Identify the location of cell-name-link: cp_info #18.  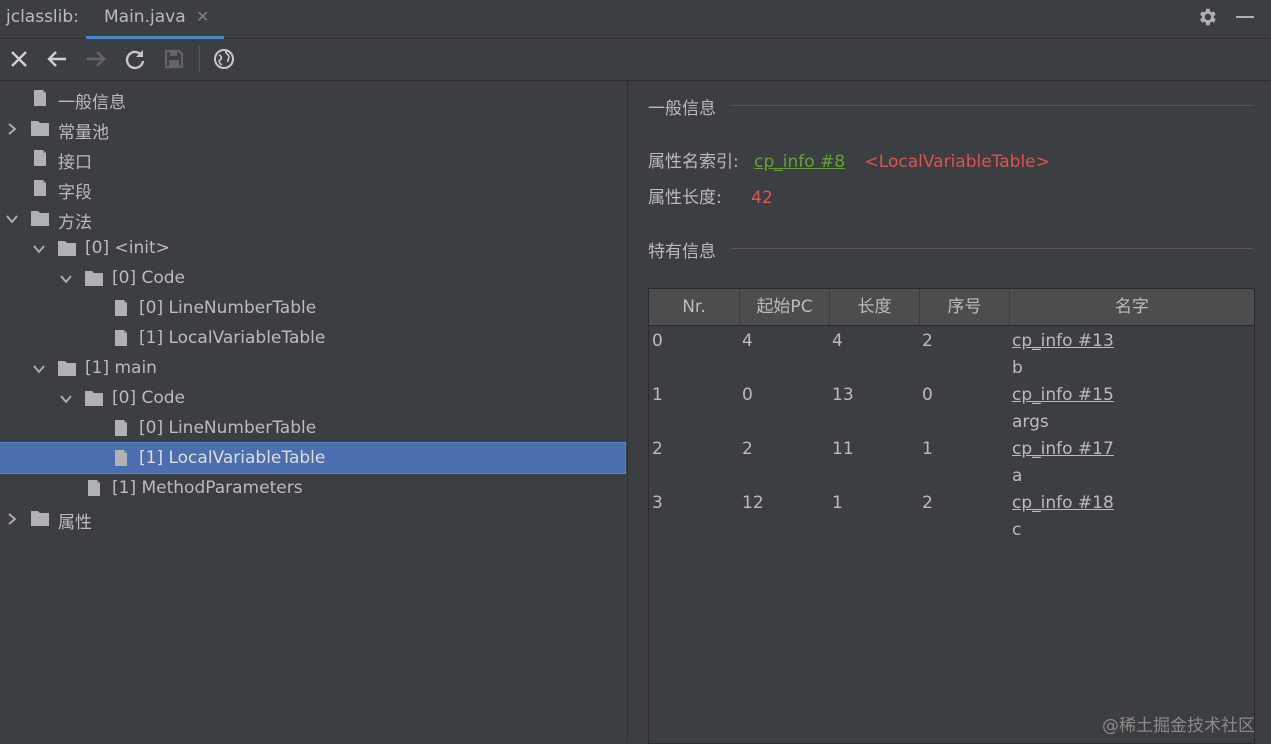
(1063, 503).